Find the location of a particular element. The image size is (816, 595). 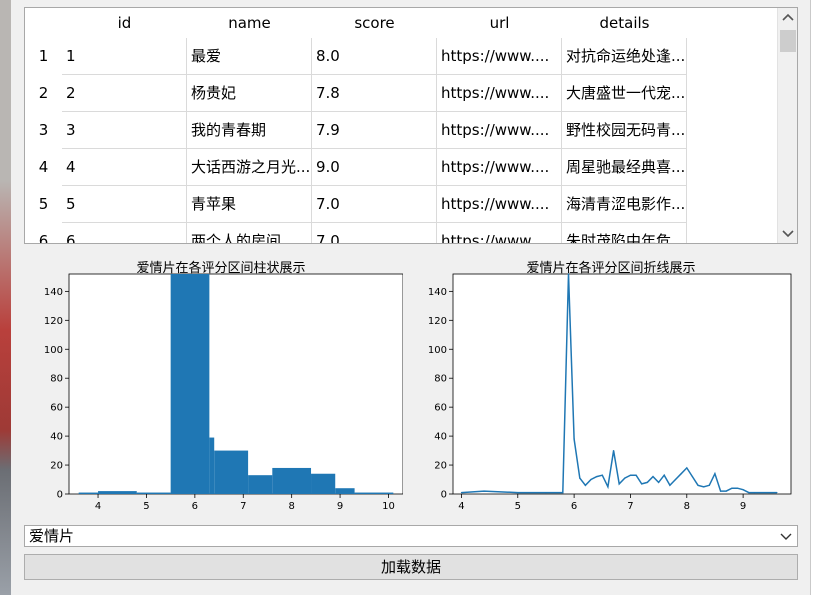

table-cell-score: 7.8 is located at coordinates (374, 93).